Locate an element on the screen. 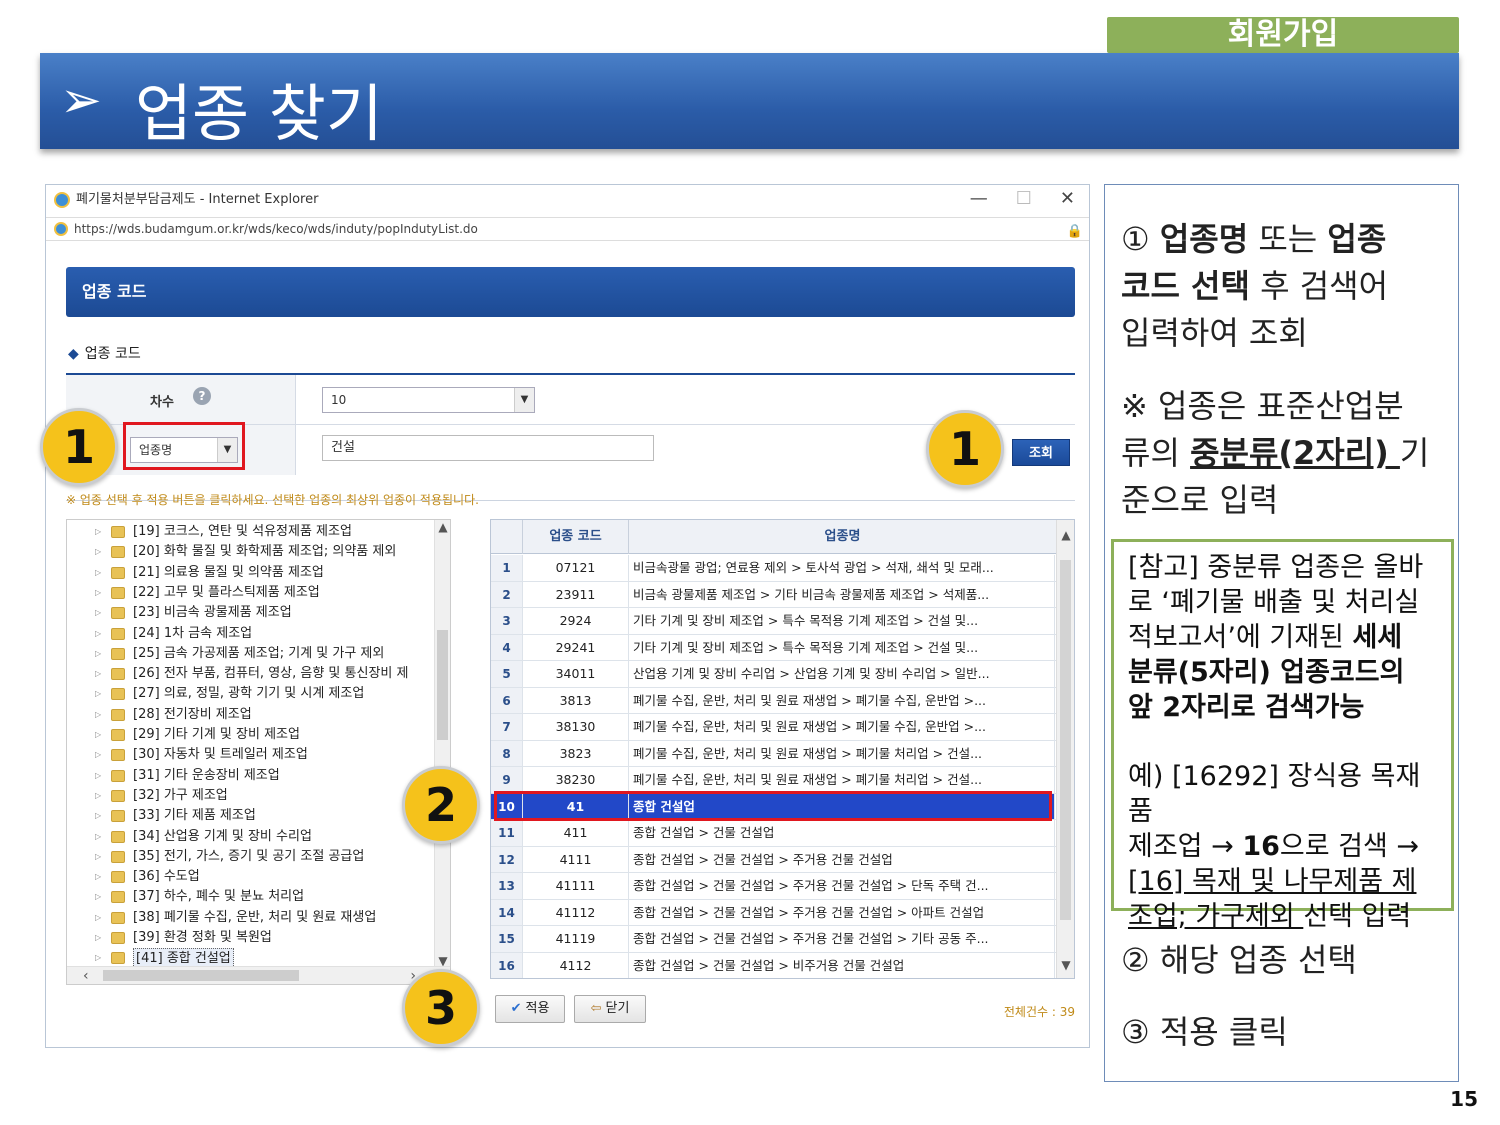 The image size is (1500, 1125). round-select: 10 ▼ is located at coordinates (428, 400).